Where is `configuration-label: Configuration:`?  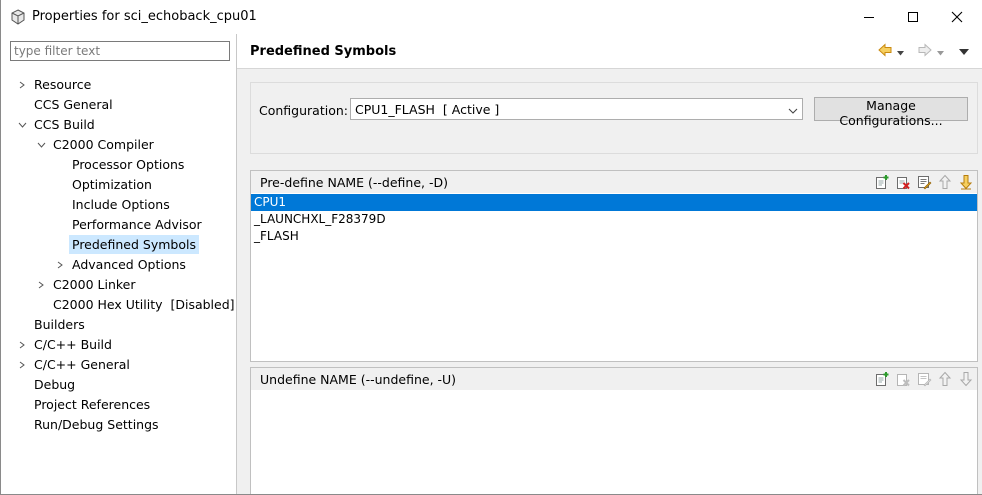
configuration-label: Configuration: is located at coordinates (303, 110).